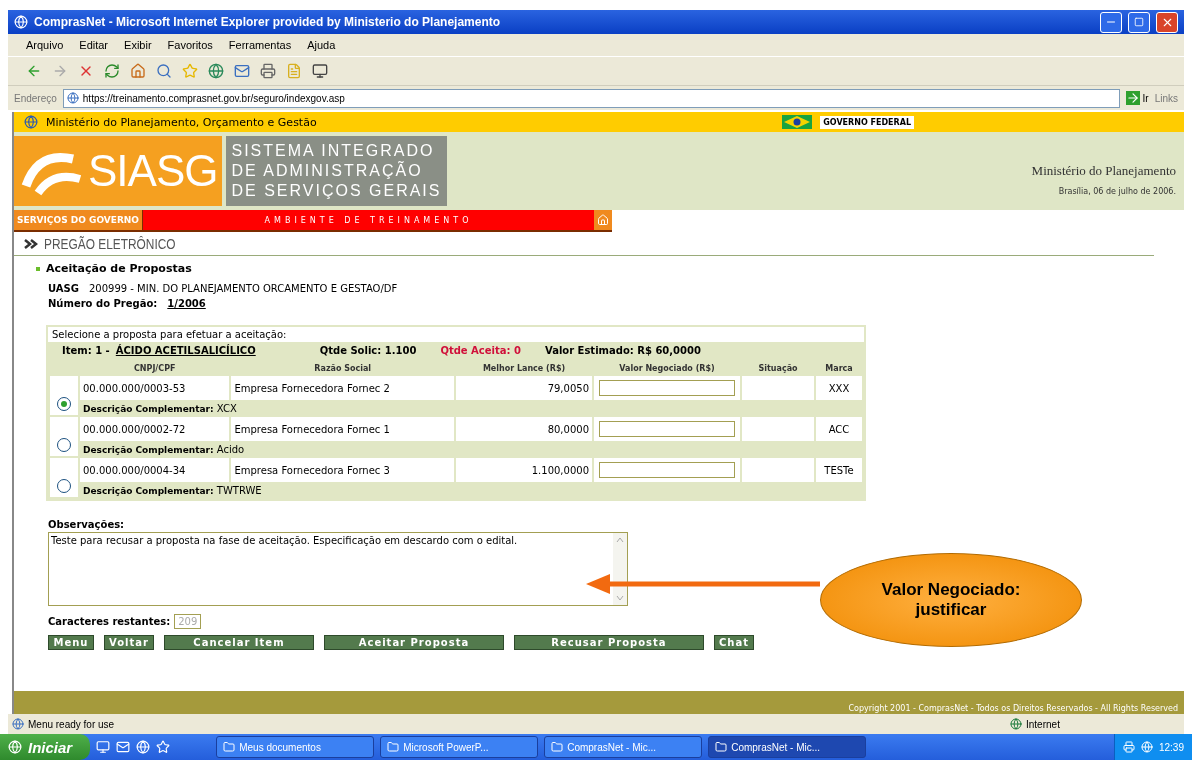  Describe the element at coordinates (342, 470) in the screenshot. I see `table-cell: Empresa Fornecedora Fornec 3` at that location.